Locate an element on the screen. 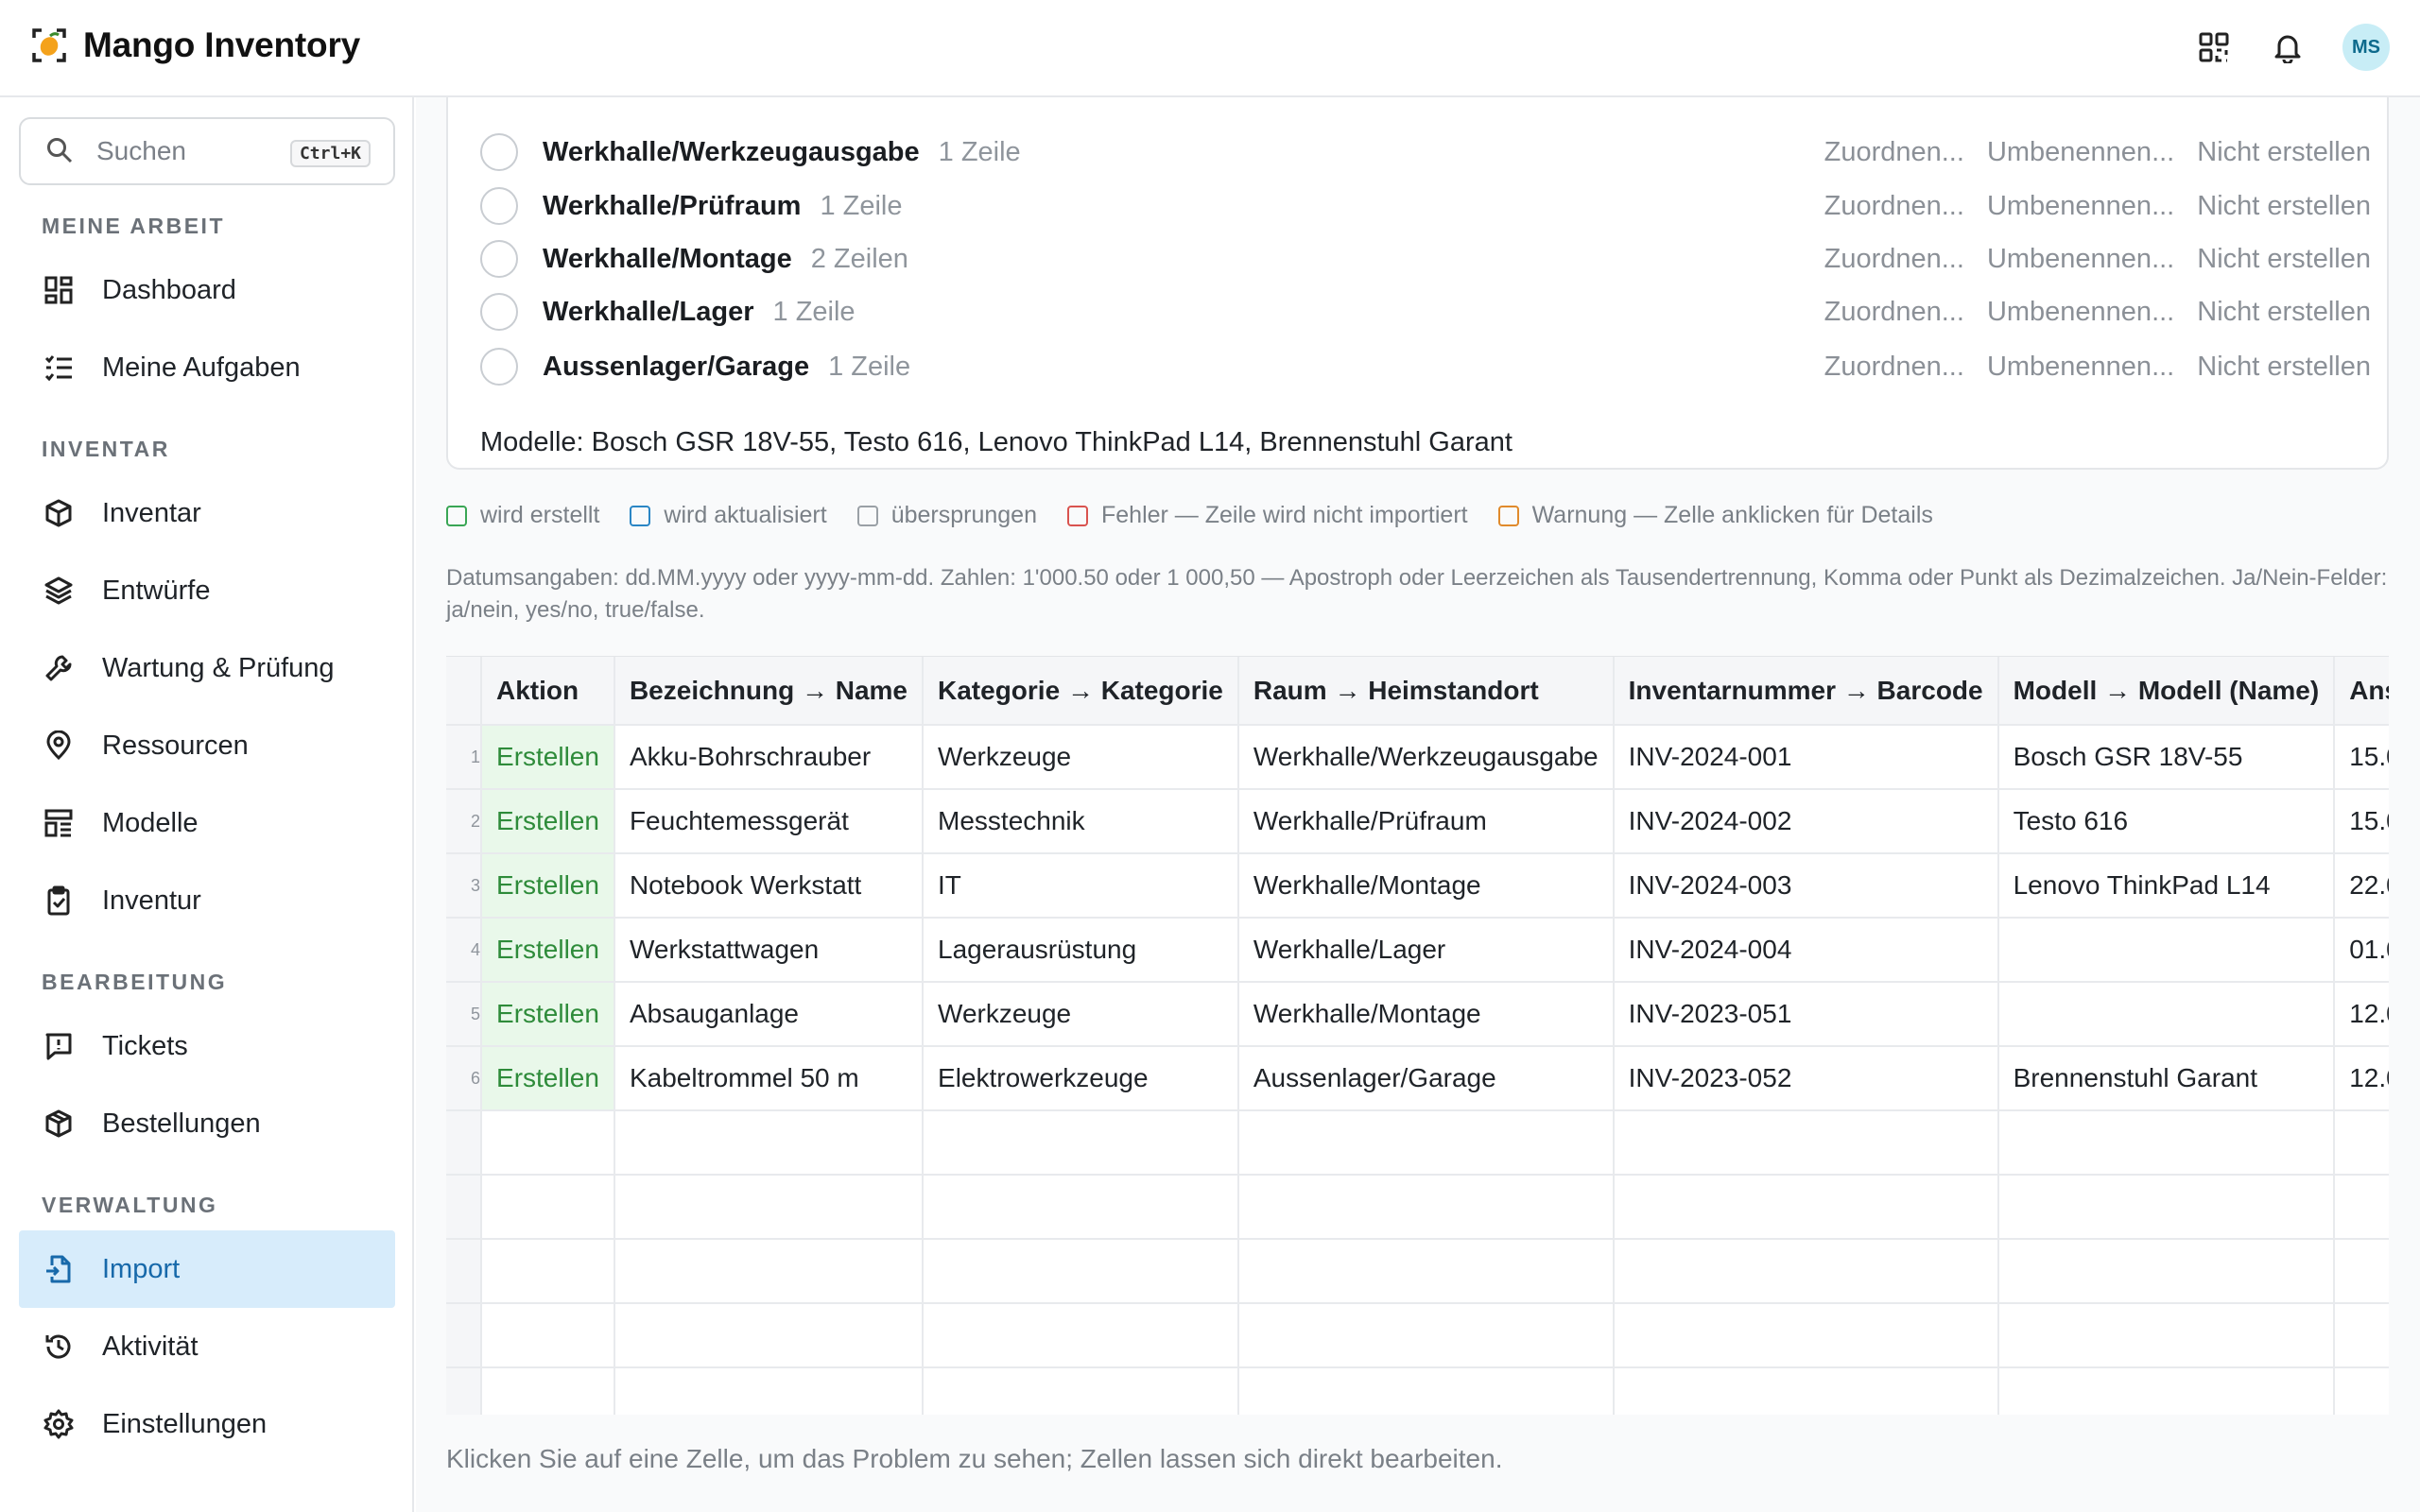 Image resolution: width=2420 pixels, height=1512 pixels. column-header: Inventarnummer → Barcode is located at coordinates (1806, 691).